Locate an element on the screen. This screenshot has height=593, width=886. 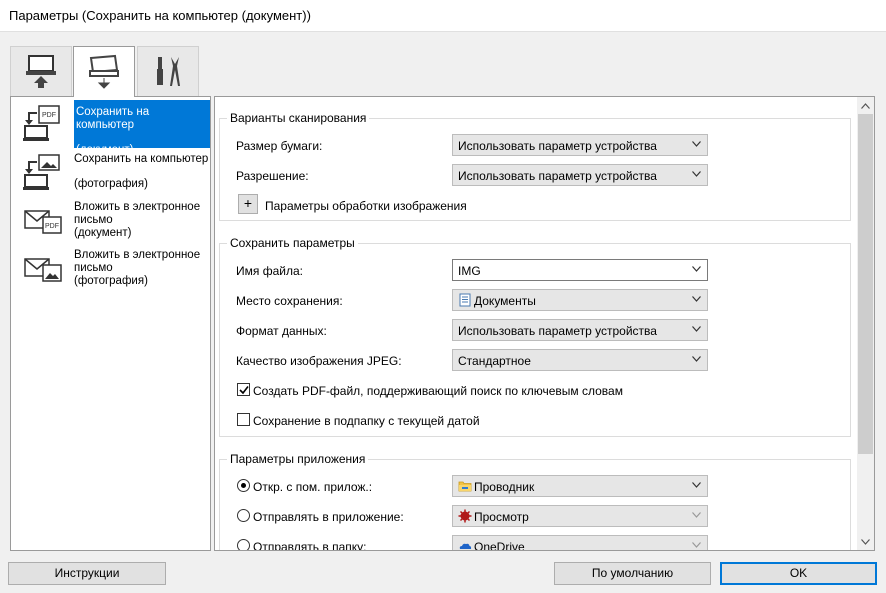
radio-selected-dot is located at coordinates (243, 485).